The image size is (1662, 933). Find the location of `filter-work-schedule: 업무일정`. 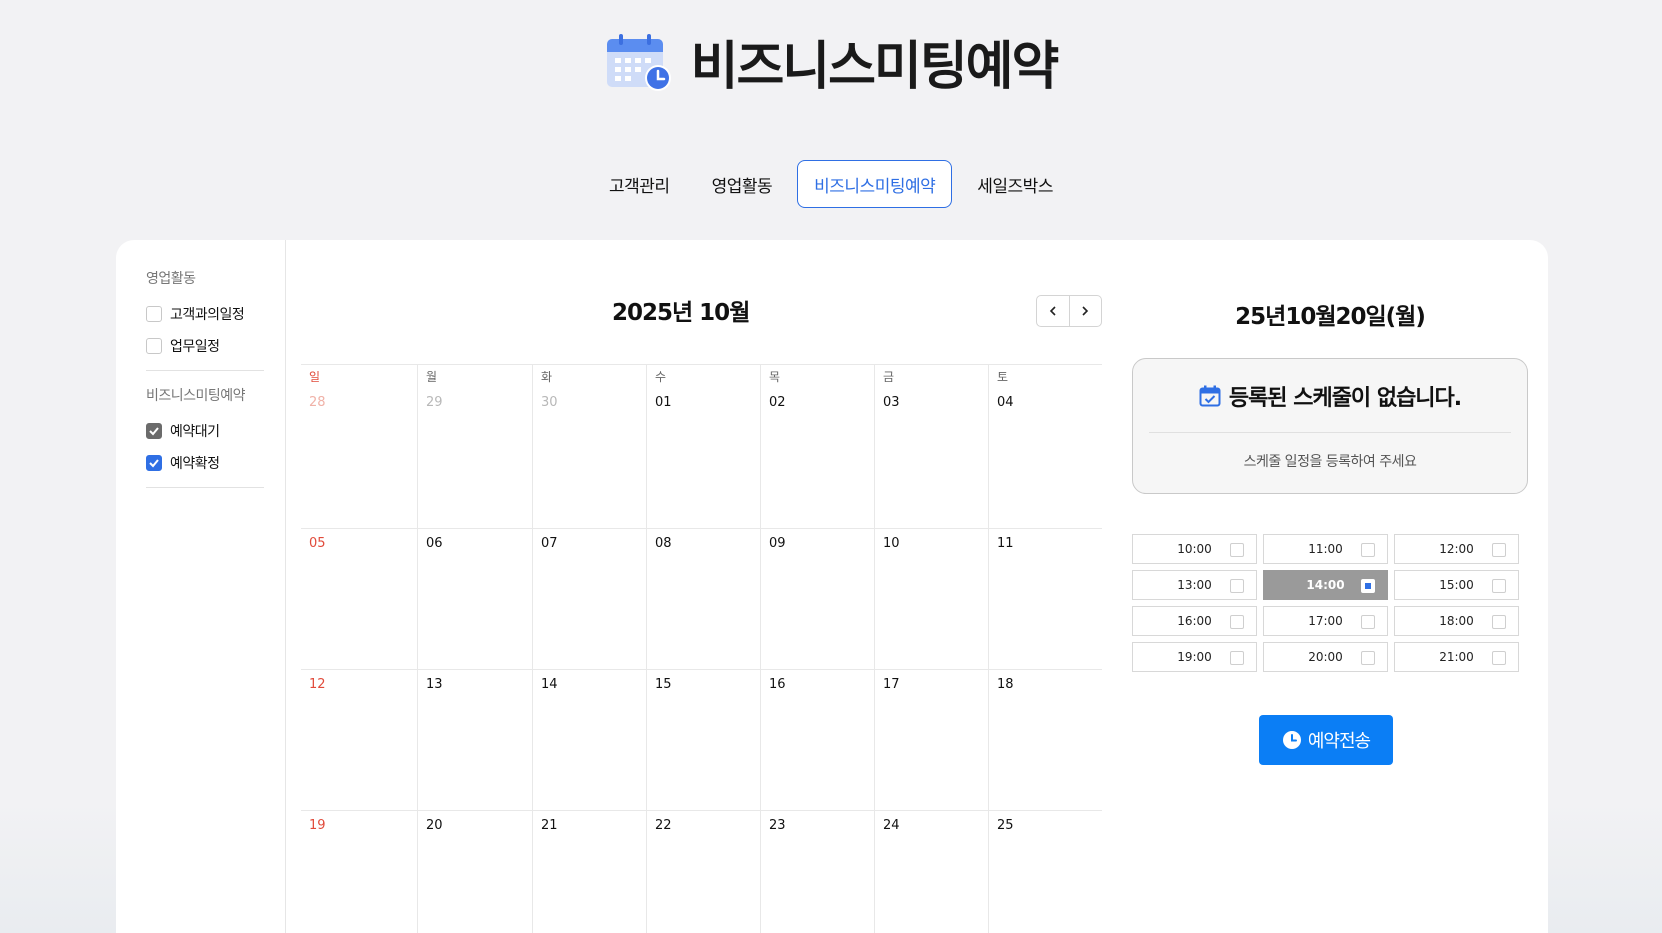

filter-work-schedule: 업무일정 is located at coordinates (205, 346).